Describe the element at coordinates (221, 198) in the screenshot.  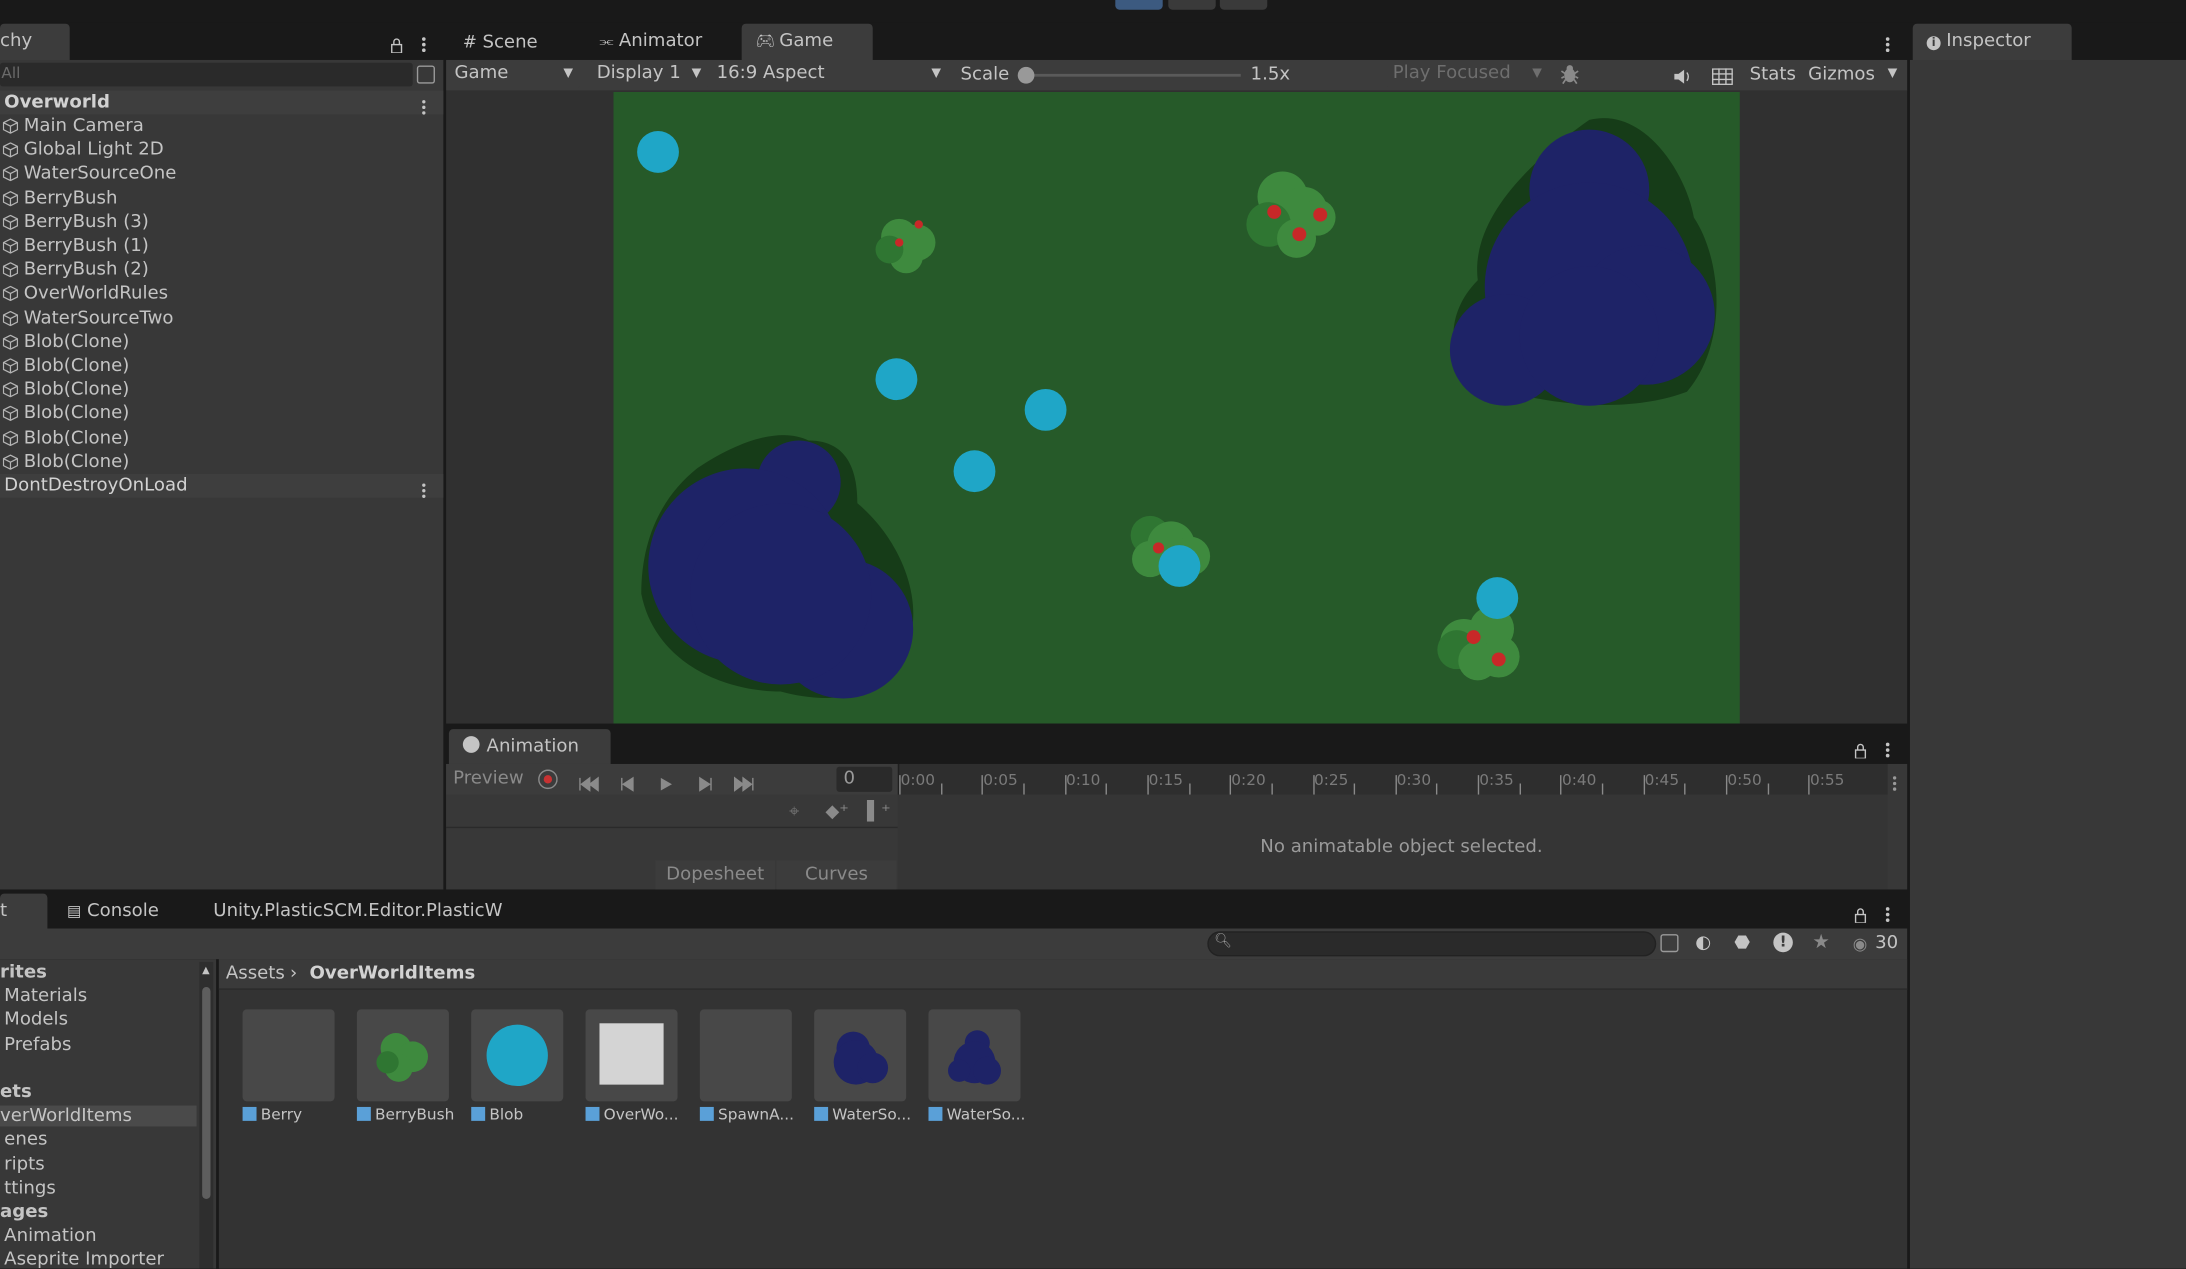
I see `hierarchy-item: BerryBush` at that location.